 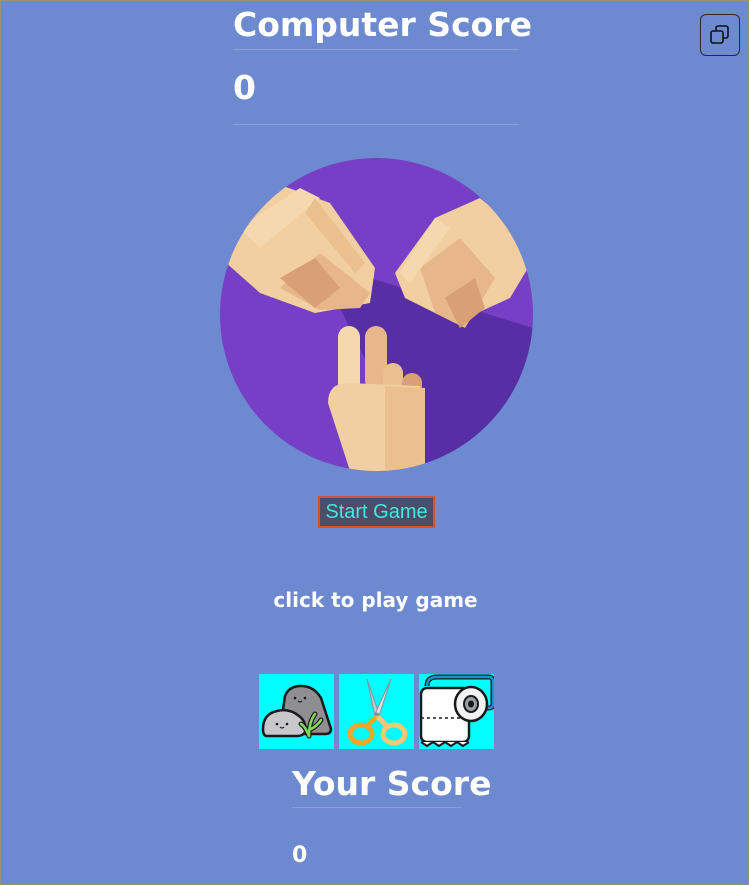 I want to click on rock-choice-button, so click(x=296, y=711).